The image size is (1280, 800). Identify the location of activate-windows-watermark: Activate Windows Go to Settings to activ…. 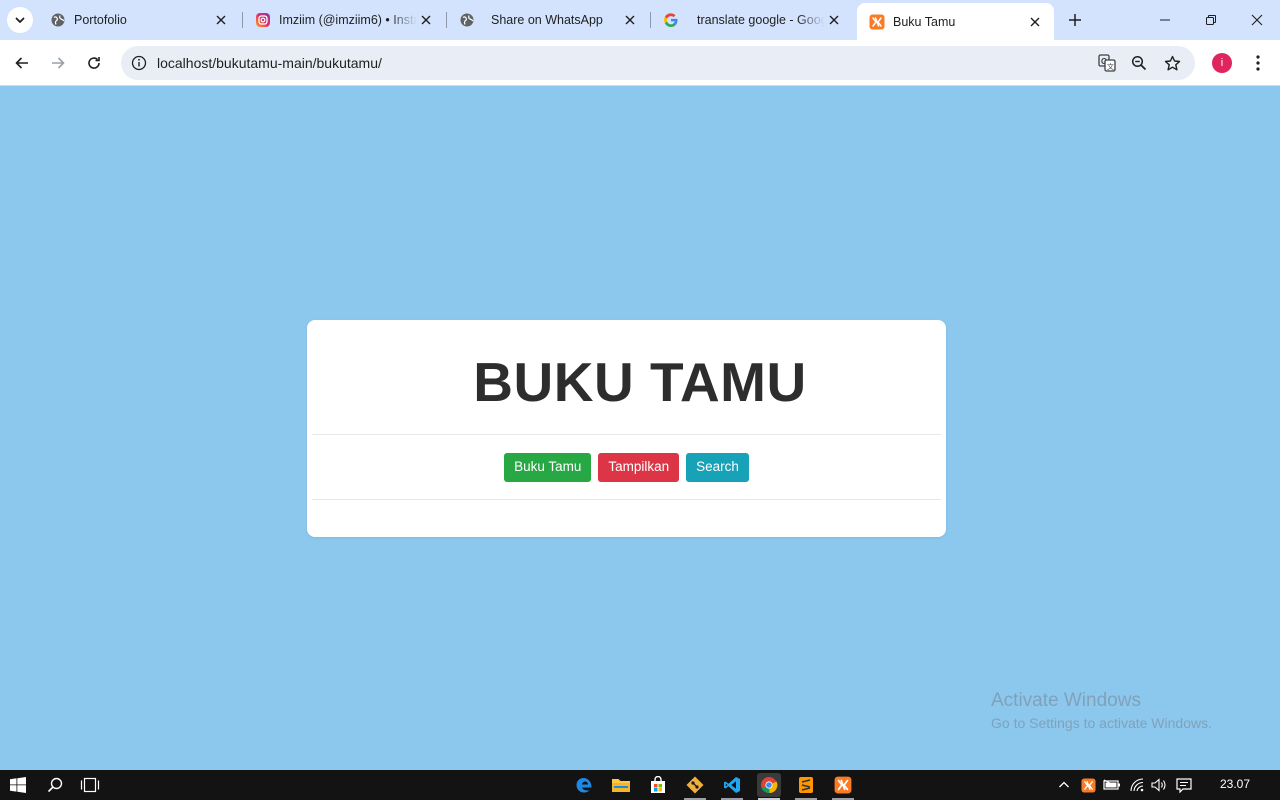
(1101, 710).